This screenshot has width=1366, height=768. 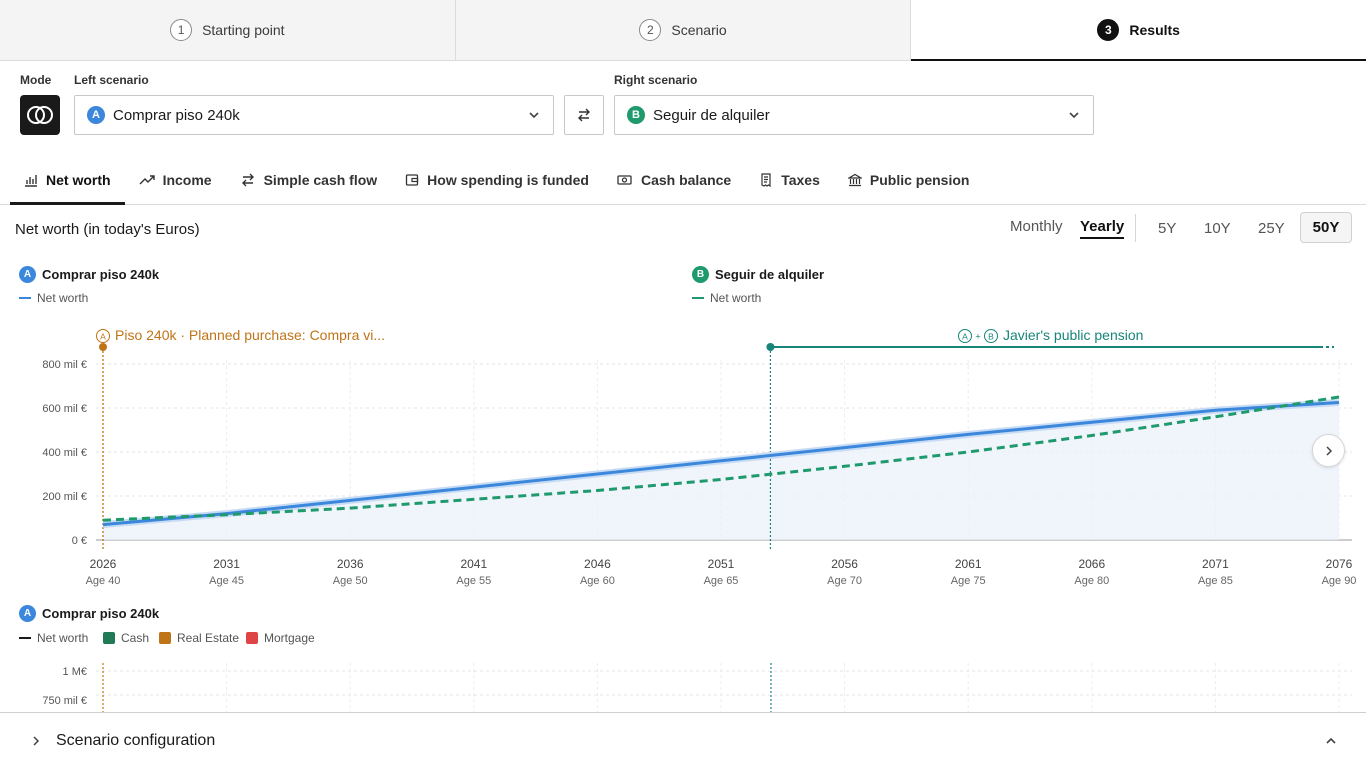 What do you see at coordinates (176, 115) in the screenshot?
I see `left-scenario-value: Comprar piso 240k` at bounding box center [176, 115].